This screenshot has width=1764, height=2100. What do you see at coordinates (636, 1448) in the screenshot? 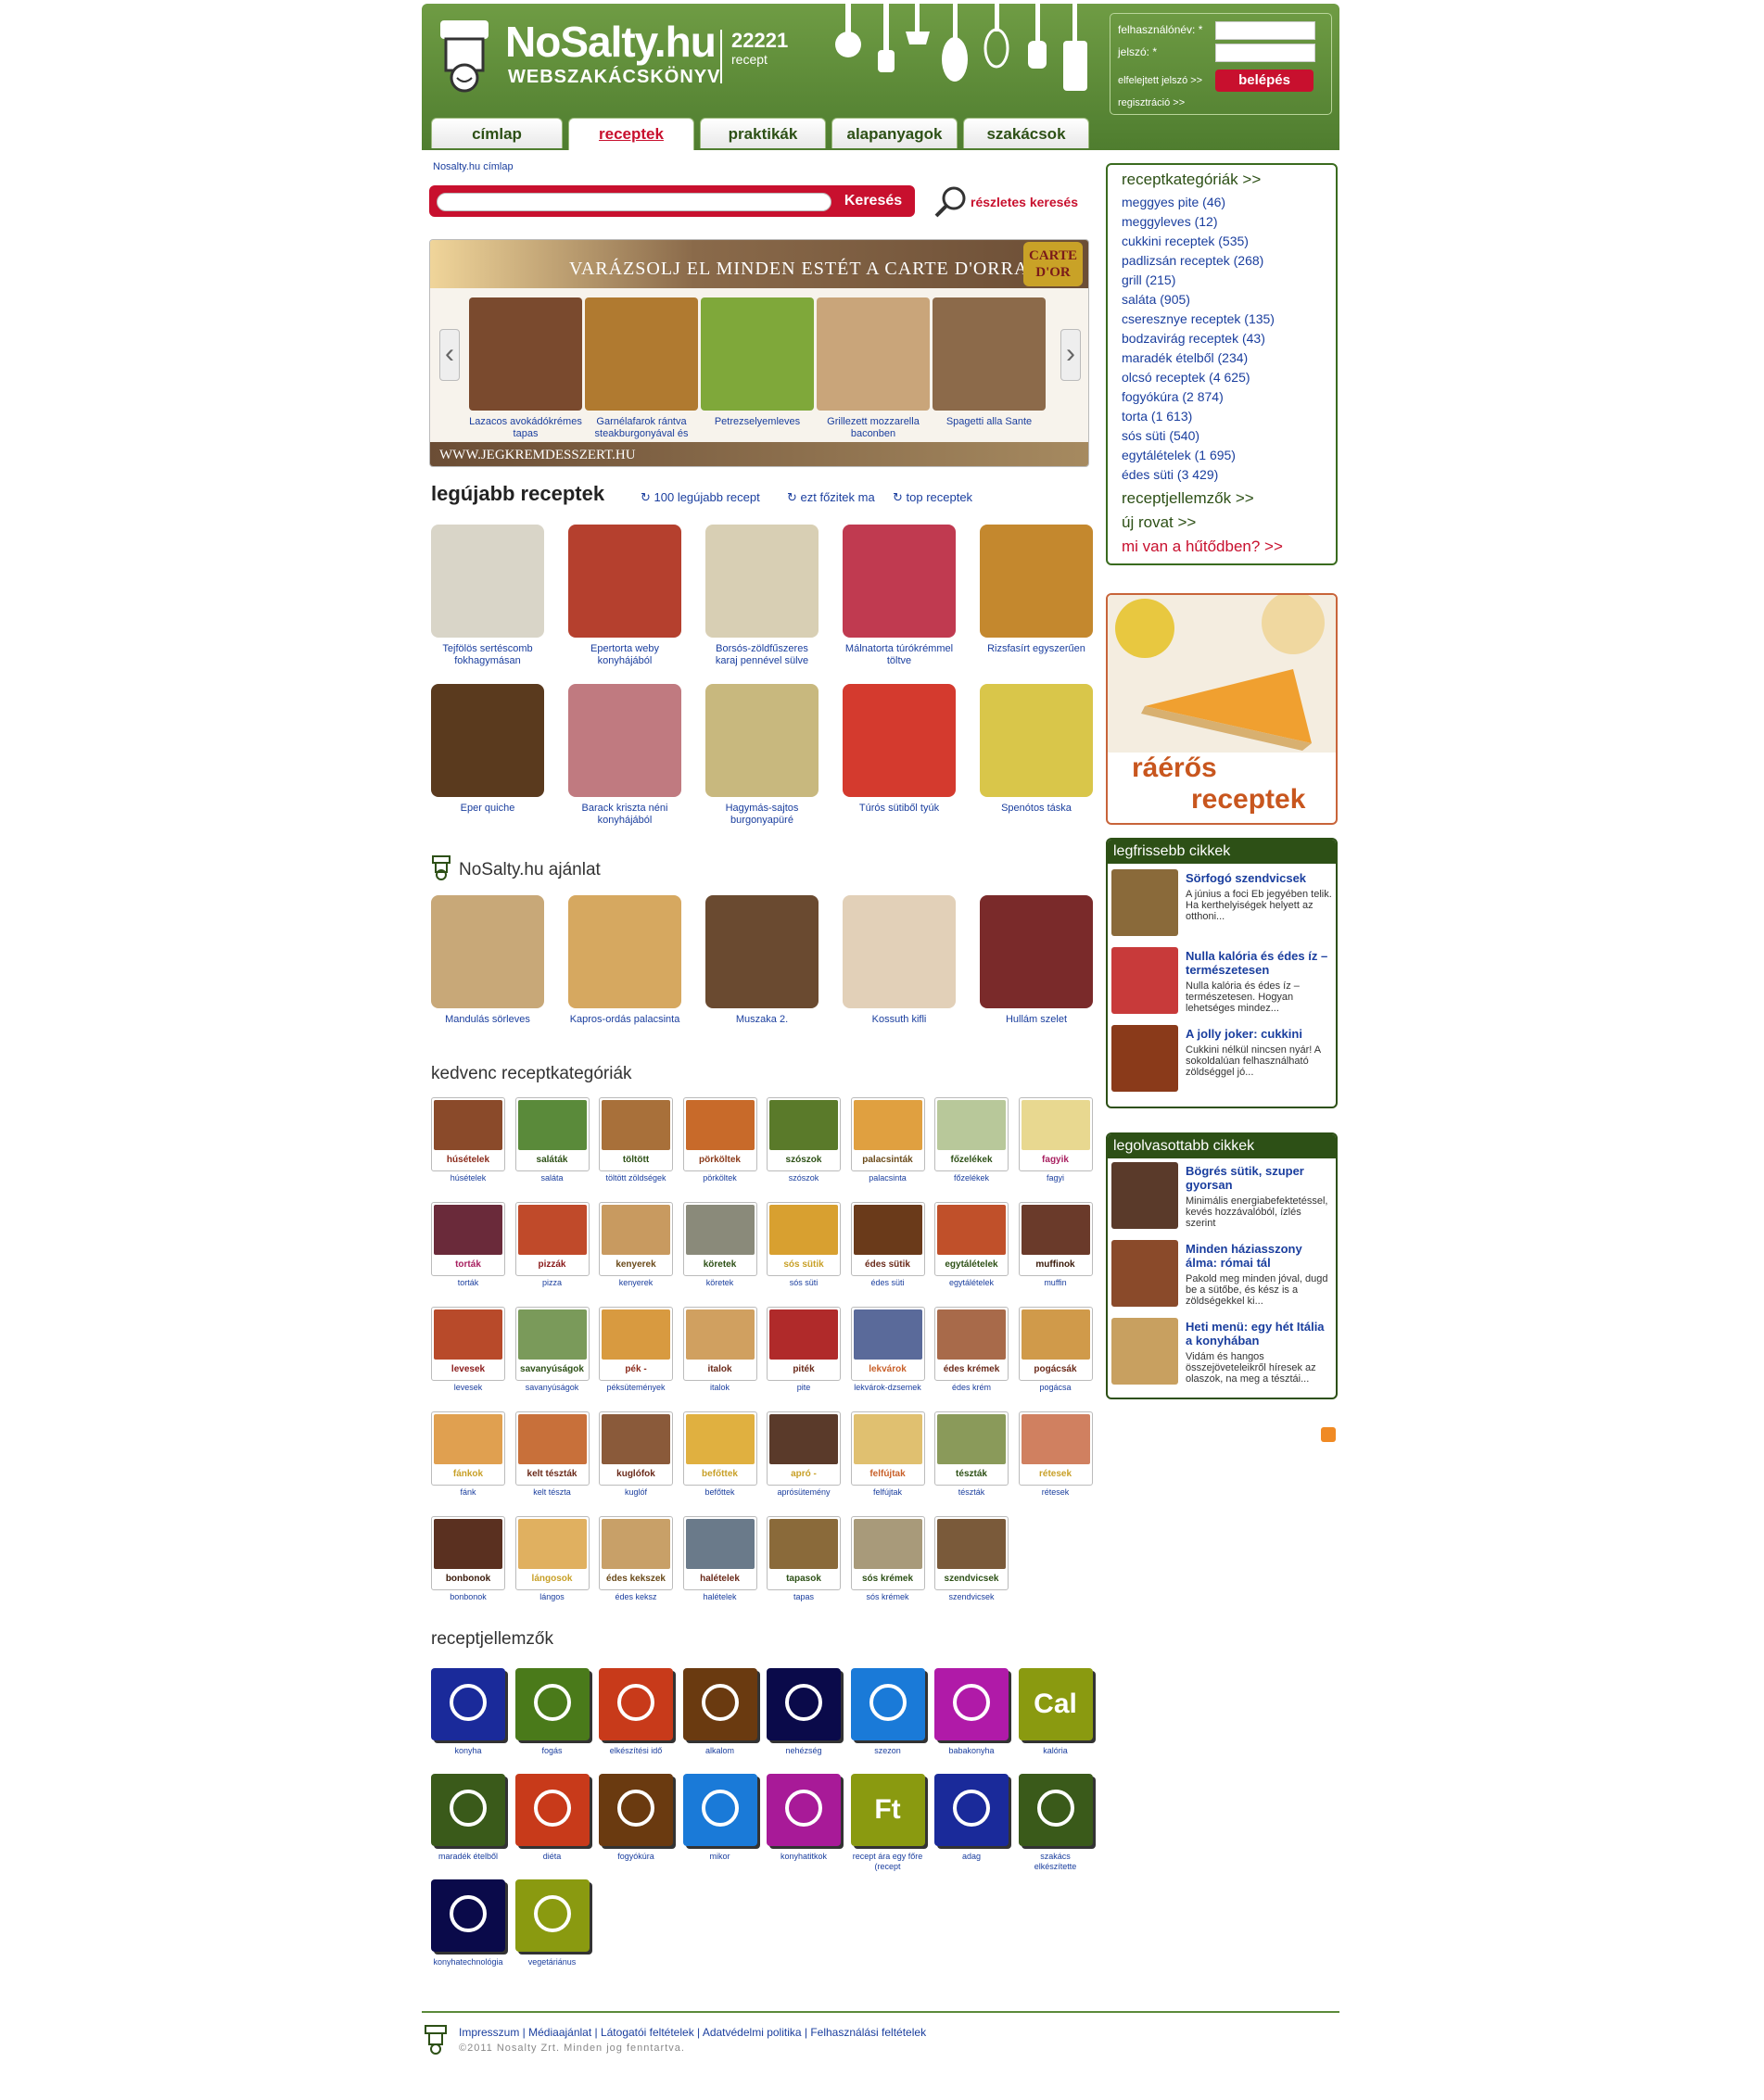
I see `category-tile: kuglófok` at bounding box center [636, 1448].